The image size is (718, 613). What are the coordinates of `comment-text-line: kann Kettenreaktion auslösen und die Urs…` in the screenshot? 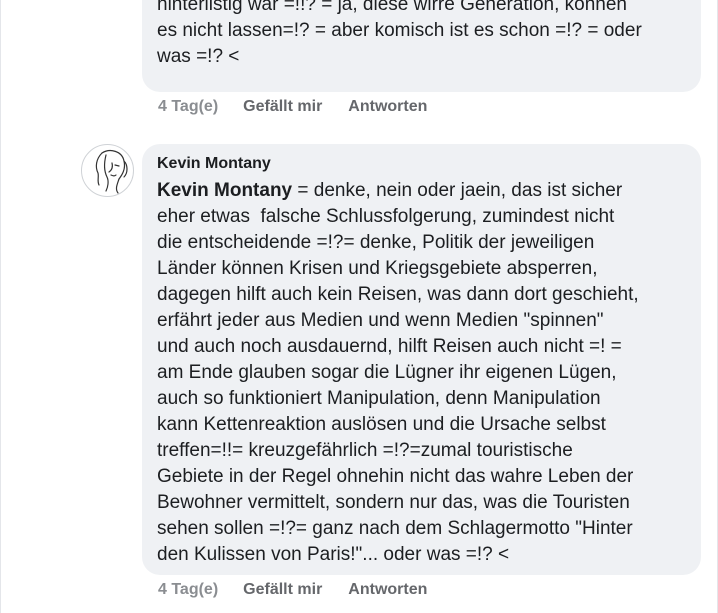 It's located at (381, 424).